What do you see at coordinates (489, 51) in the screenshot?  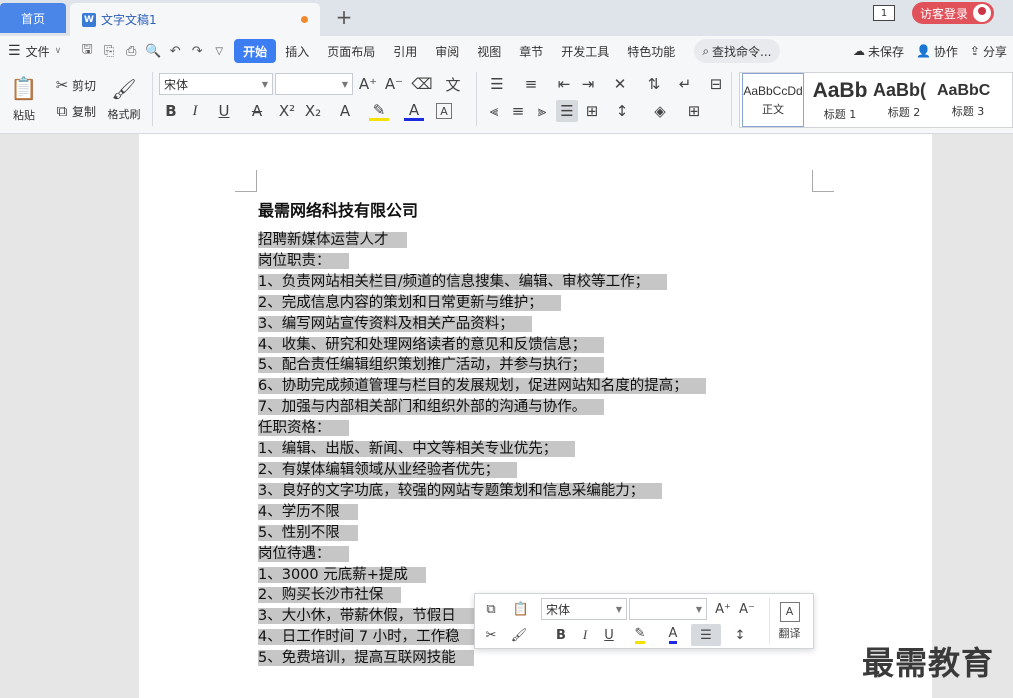 I see `tab-view: 视图` at bounding box center [489, 51].